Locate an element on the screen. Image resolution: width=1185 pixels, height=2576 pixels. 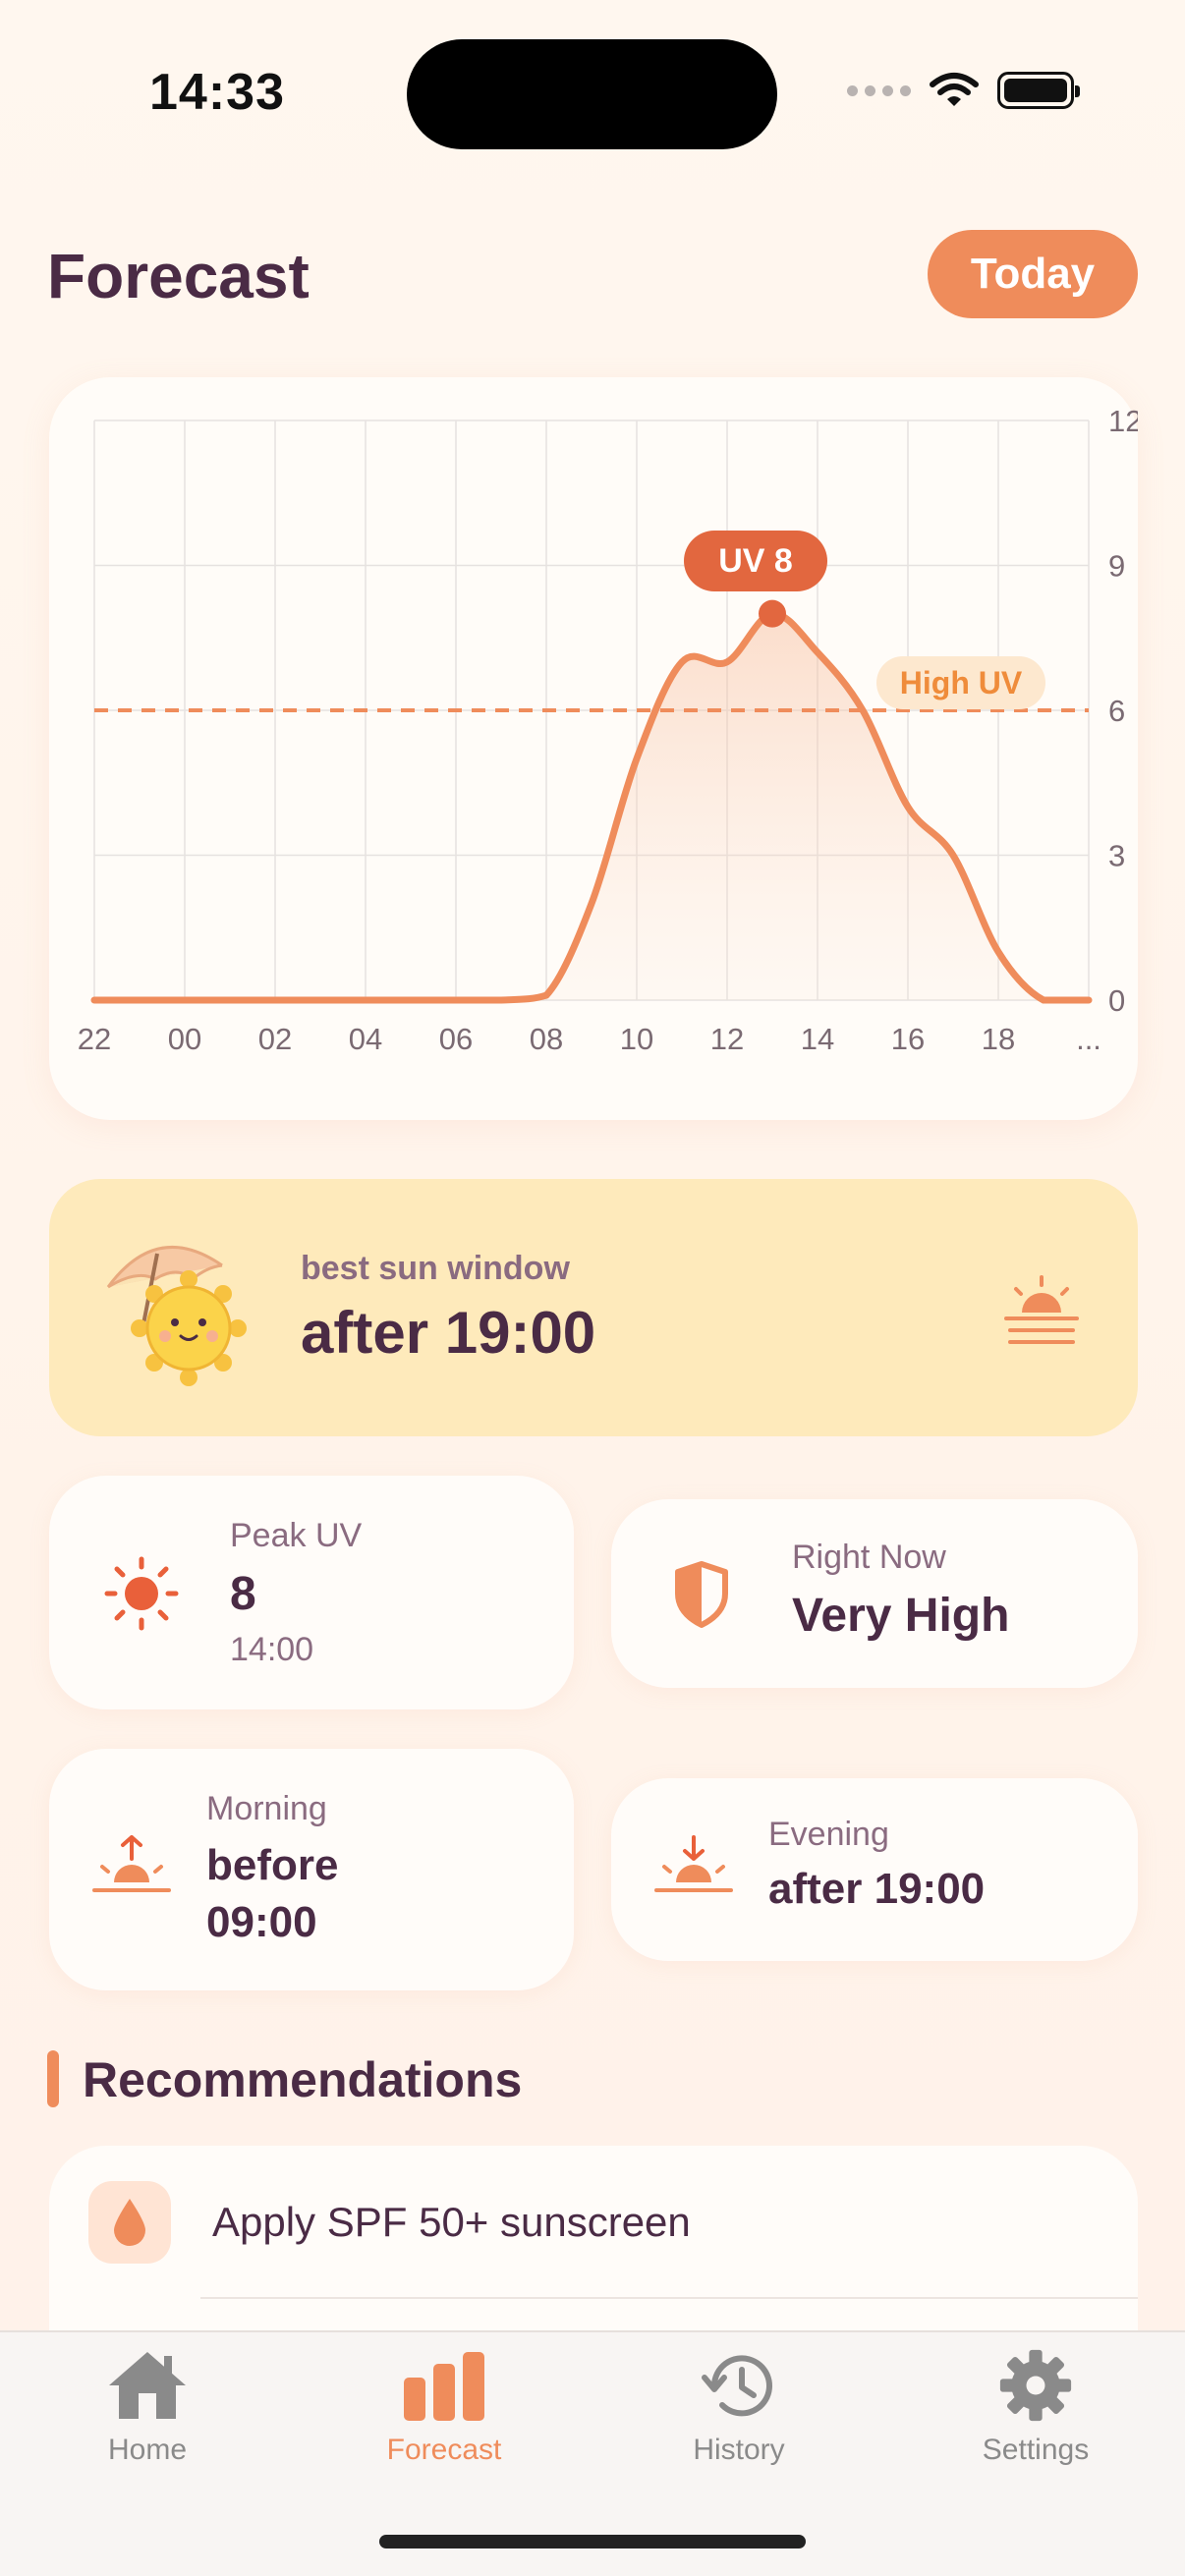
y-tick-label: 0 is located at coordinates (1116, 1000).